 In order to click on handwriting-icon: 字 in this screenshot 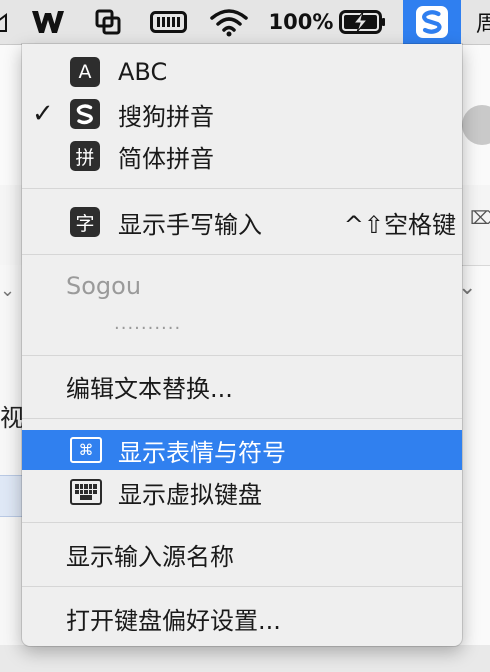, I will do `click(85, 222)`.